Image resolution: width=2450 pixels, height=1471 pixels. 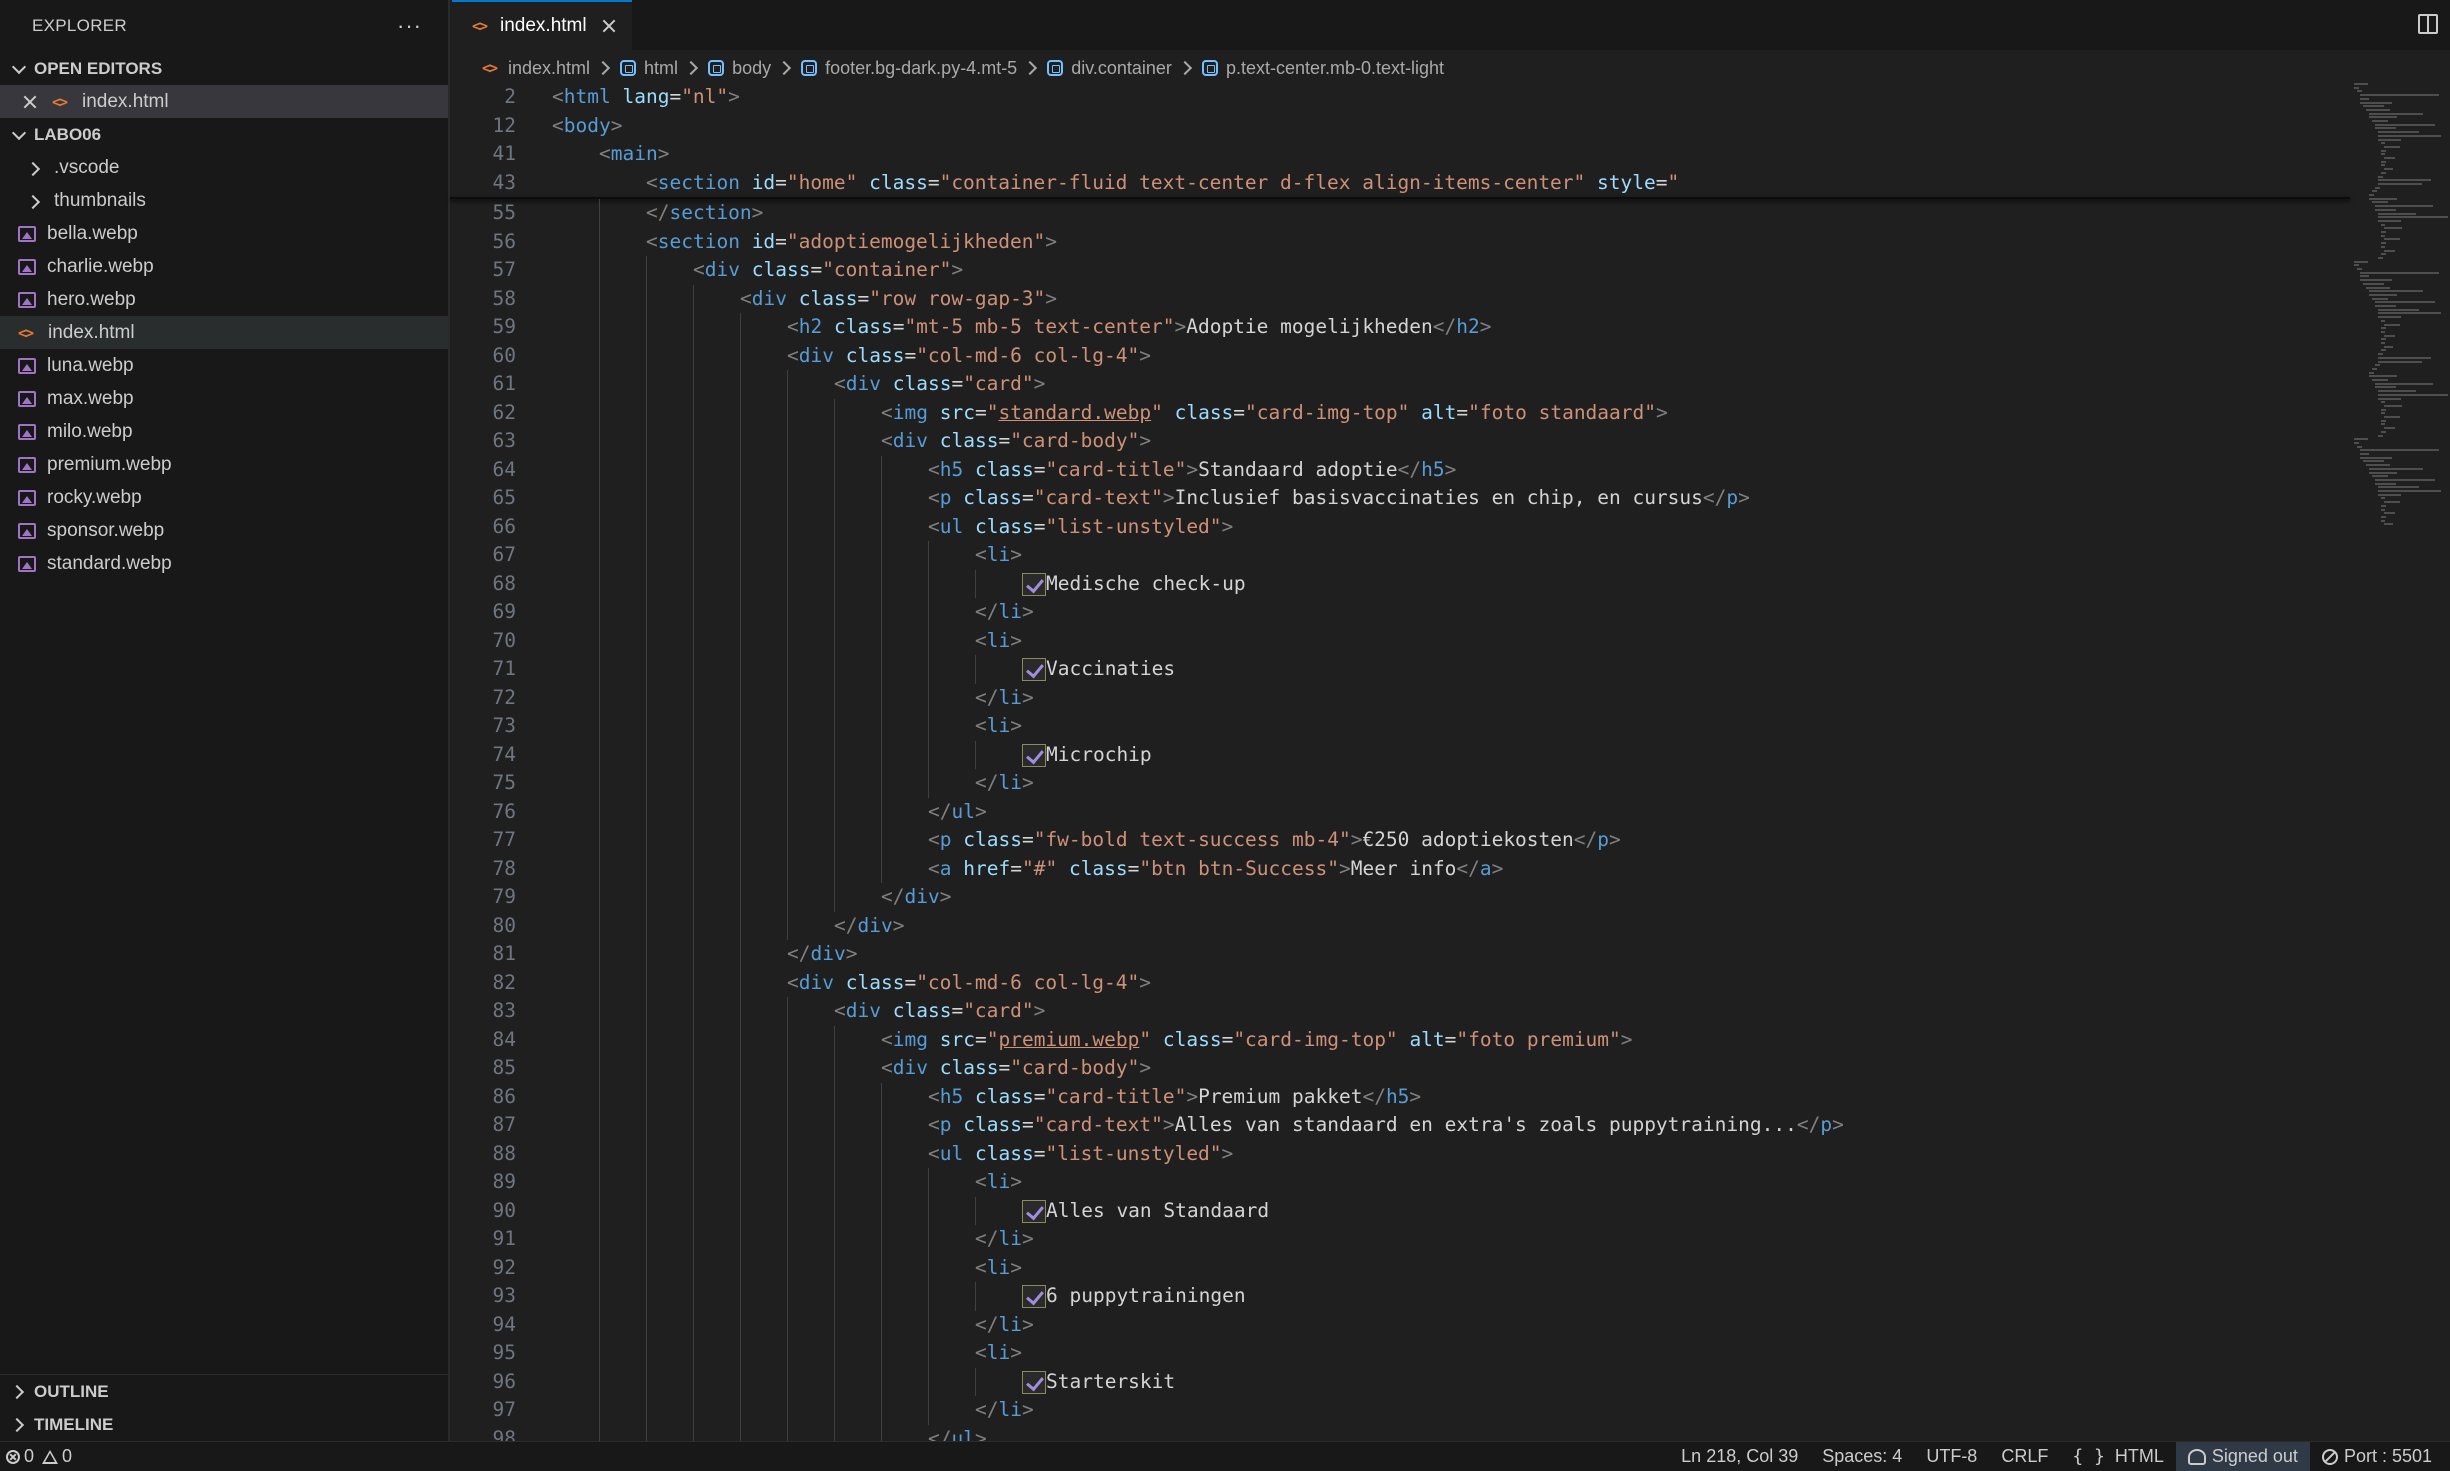 I want to click on tab-index-html: <> index.html, so click(x=542, y=25).